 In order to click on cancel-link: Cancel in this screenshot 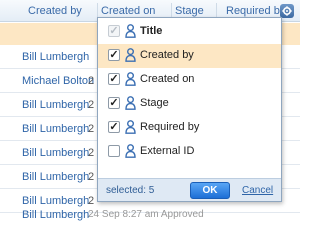, I will do `click(257, 190)`.